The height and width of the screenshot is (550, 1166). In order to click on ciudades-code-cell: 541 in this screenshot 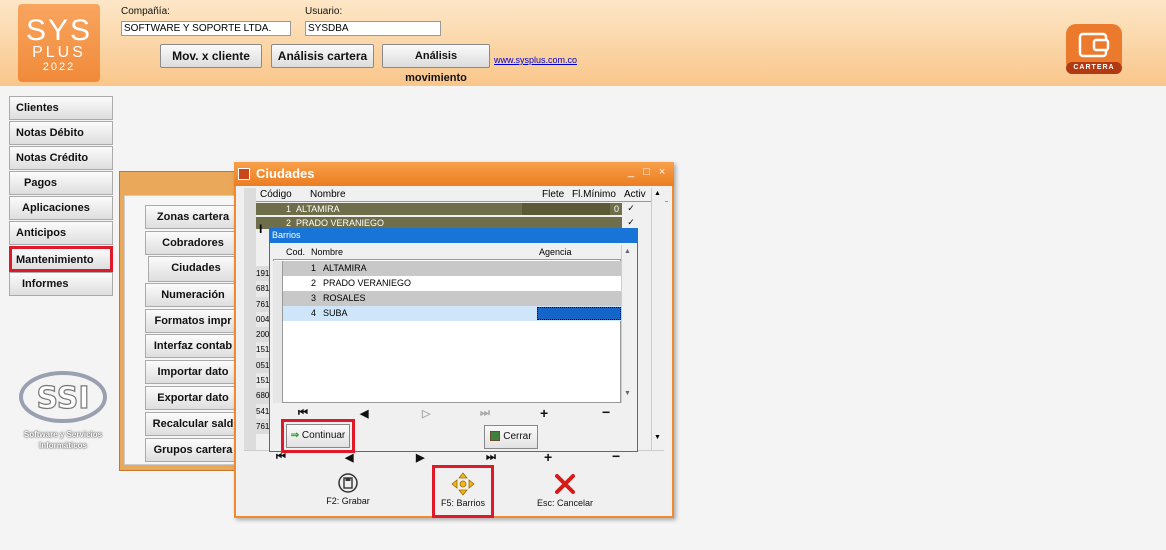, I will do `click(263, 411)`.